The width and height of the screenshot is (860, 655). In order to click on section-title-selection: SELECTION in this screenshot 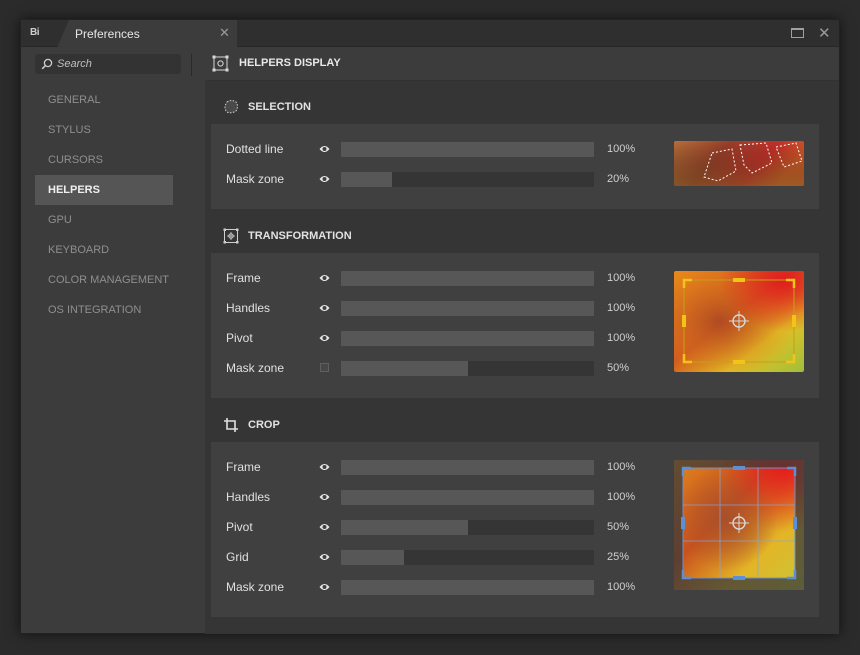, I will do `click(279, 107)`.